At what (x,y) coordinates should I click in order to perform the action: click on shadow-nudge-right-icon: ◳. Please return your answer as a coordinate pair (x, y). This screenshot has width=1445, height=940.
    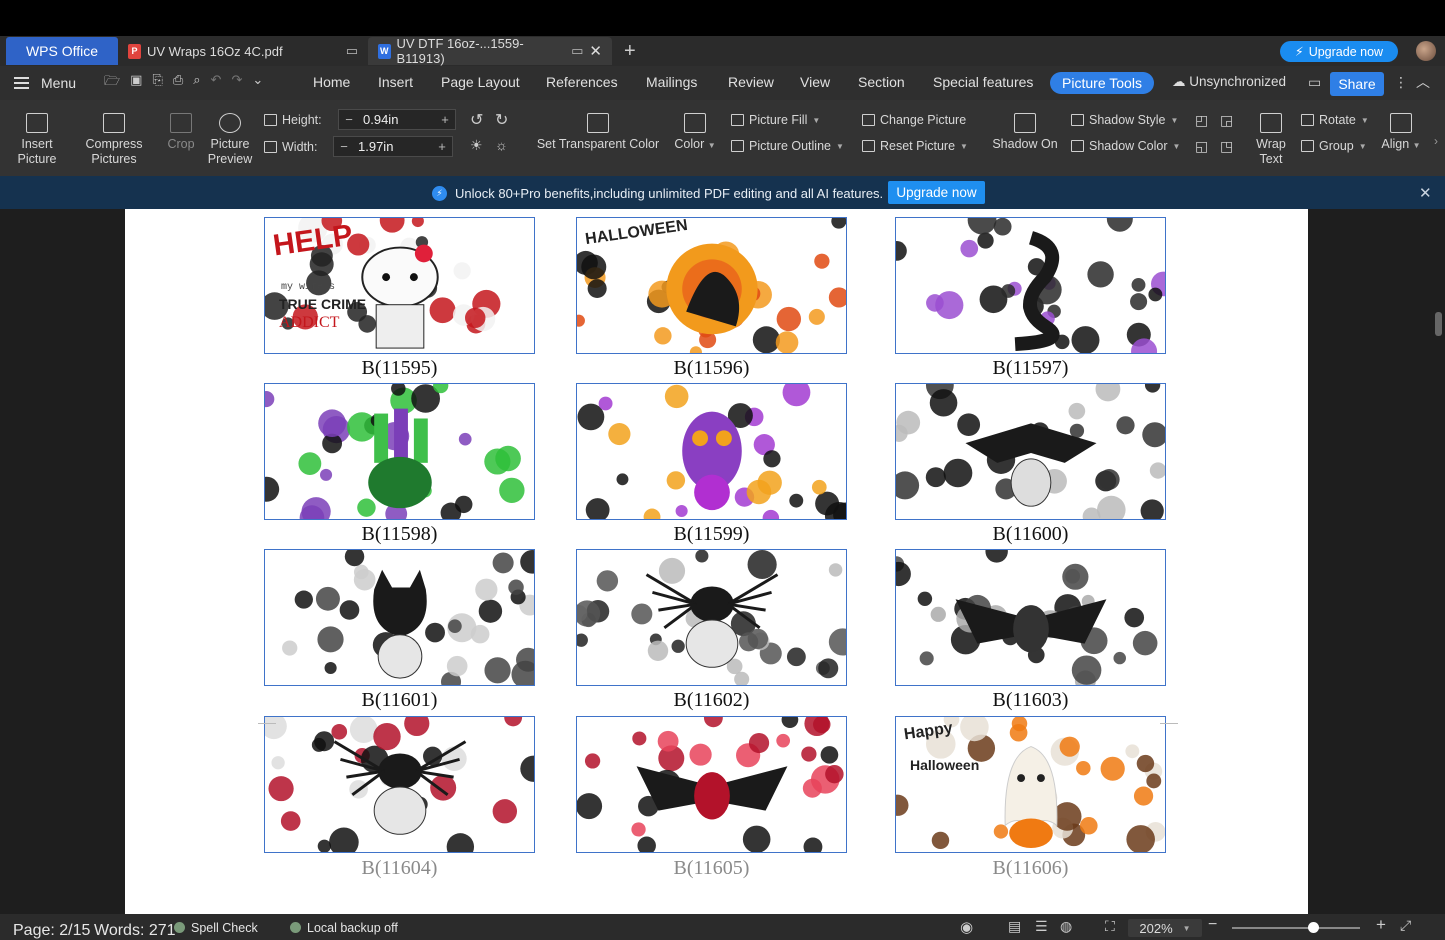
    Looking at the image, I should click on (1226, 146).